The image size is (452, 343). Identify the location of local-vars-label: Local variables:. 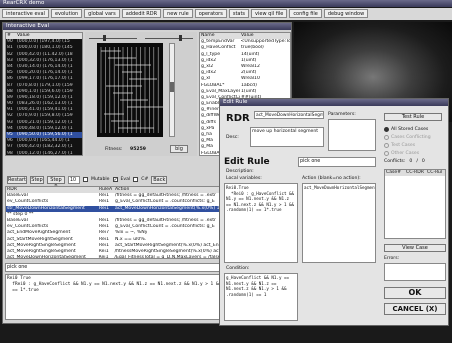
(244, 178).